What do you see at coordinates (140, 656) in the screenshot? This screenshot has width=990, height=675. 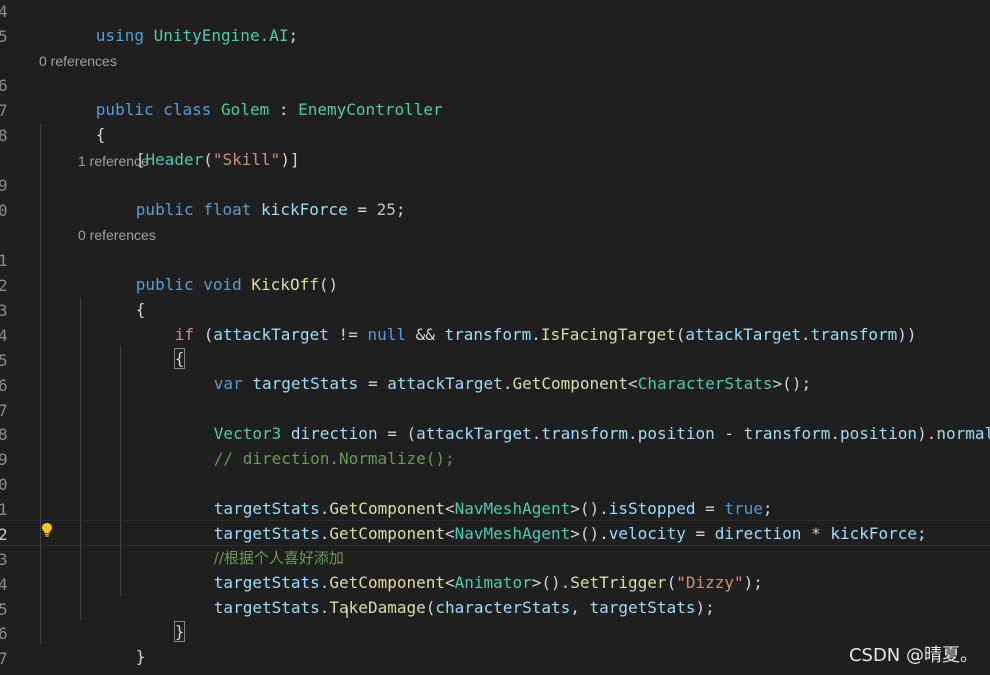 I see `token-brace: }` at bounding box center [140, 656].